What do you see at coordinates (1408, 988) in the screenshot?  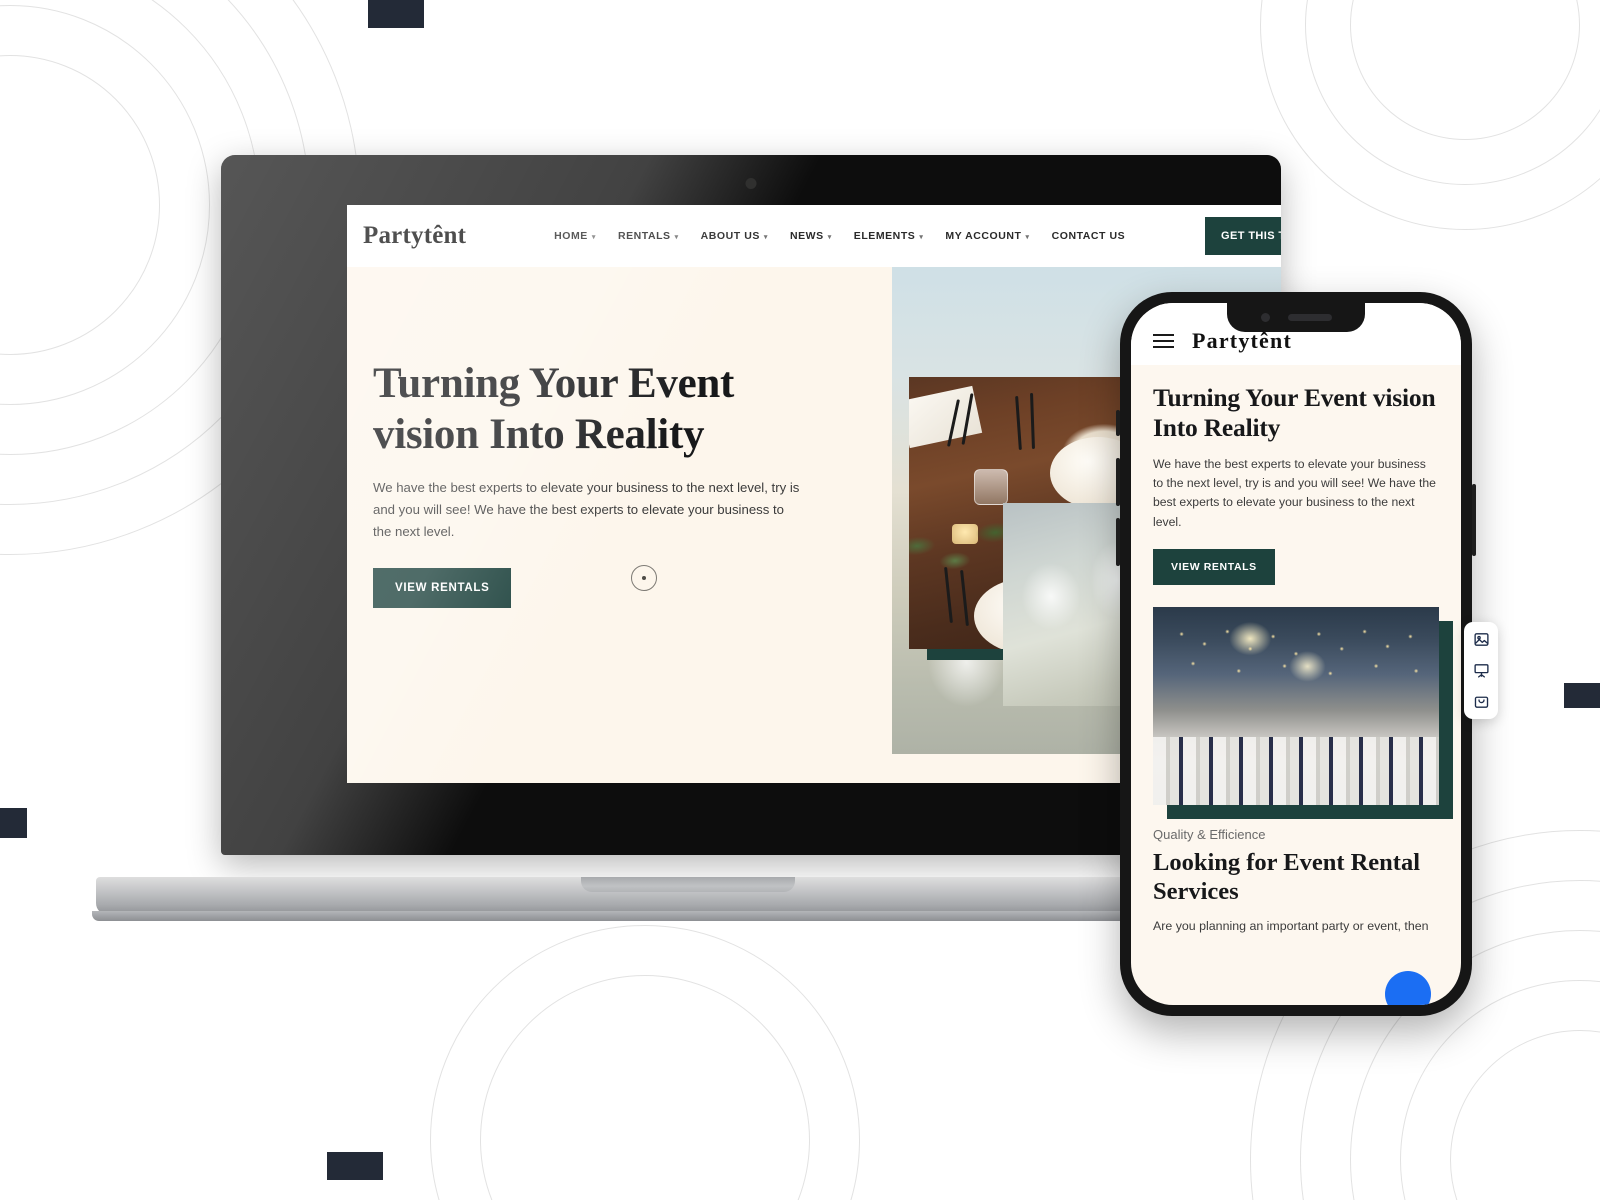 I see `mobile-floating-action-button` at bounding box center [1408, 988].